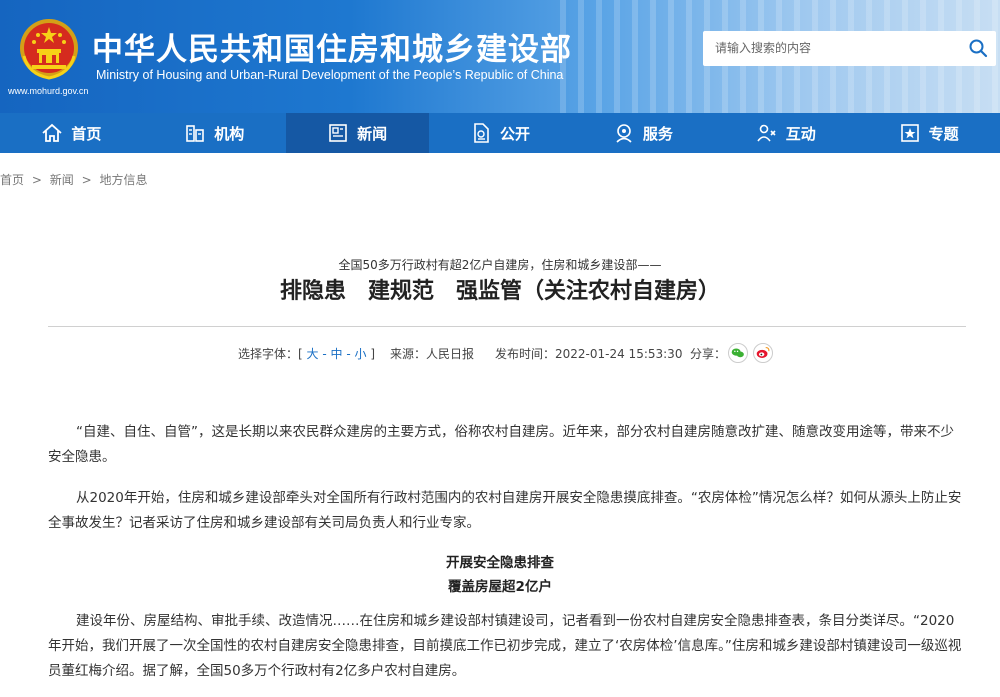 The height and width of the screenshot is (697, 1000). Describe the element at coordinates (306, 353) in the screenshot. I see `font-size-selector: 选择字体：[ 大 - 中 - 小 ]` at that location.